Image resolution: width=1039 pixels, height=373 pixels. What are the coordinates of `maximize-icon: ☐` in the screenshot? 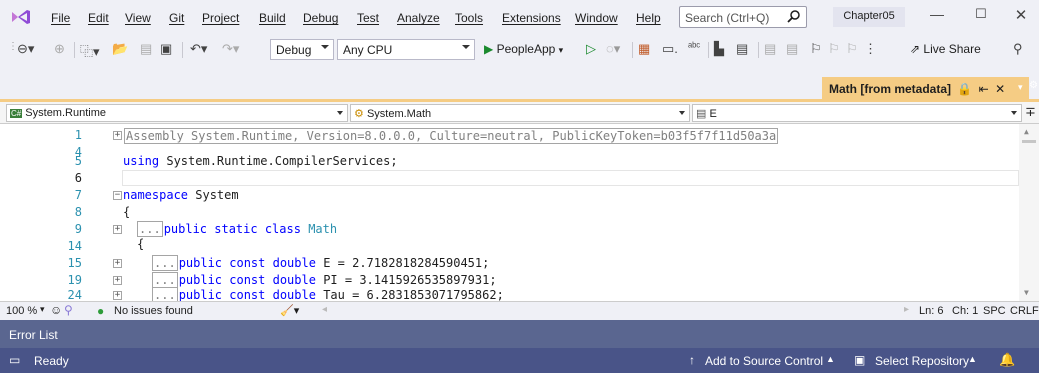 It's located at (981, 16).